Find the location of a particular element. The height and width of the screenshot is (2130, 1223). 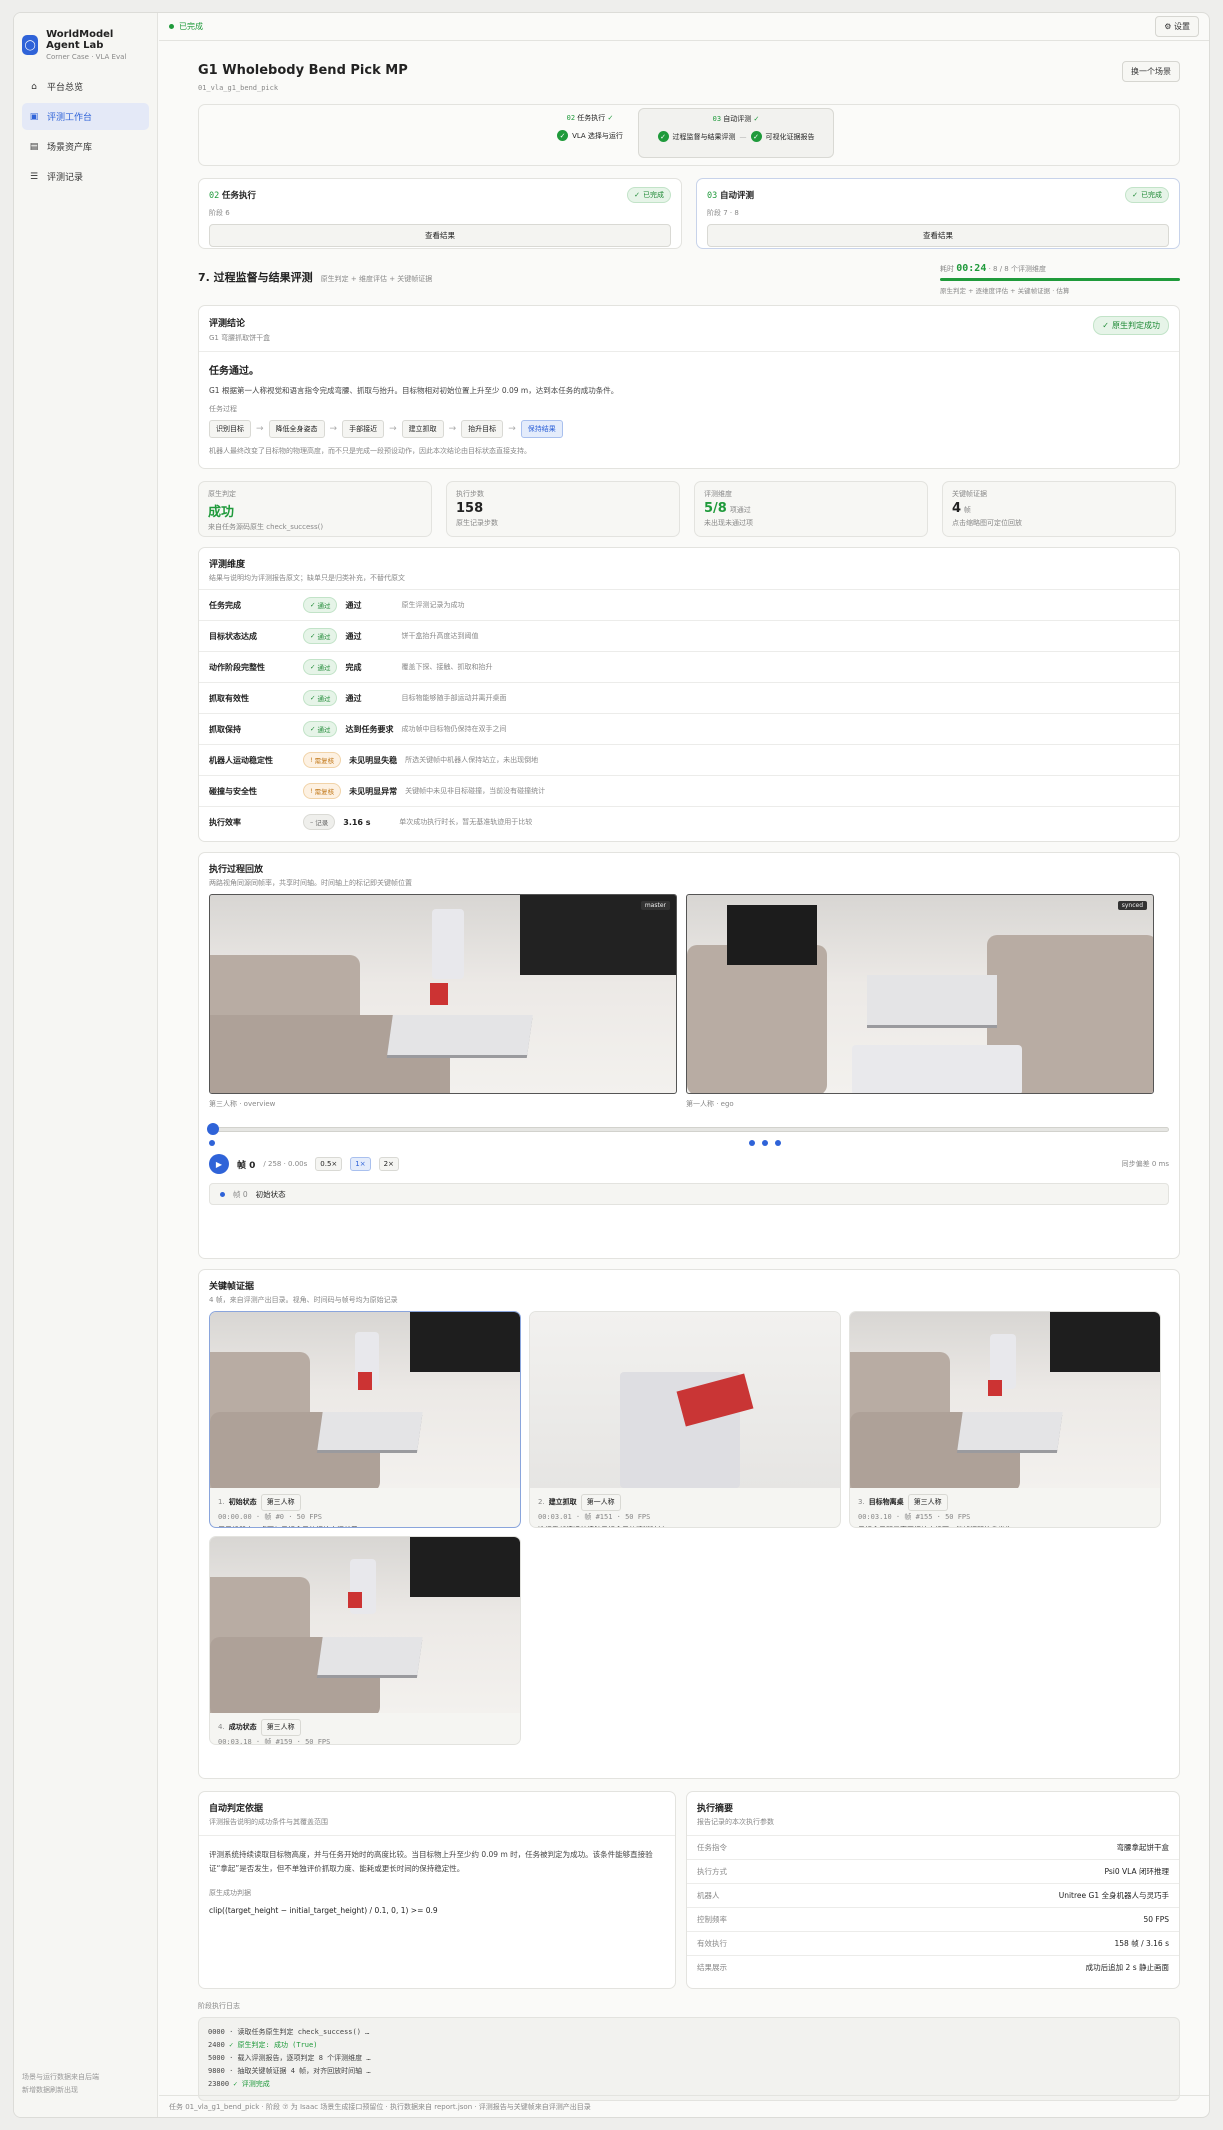

warning-icon: ! is located at coordinates (311, 791).